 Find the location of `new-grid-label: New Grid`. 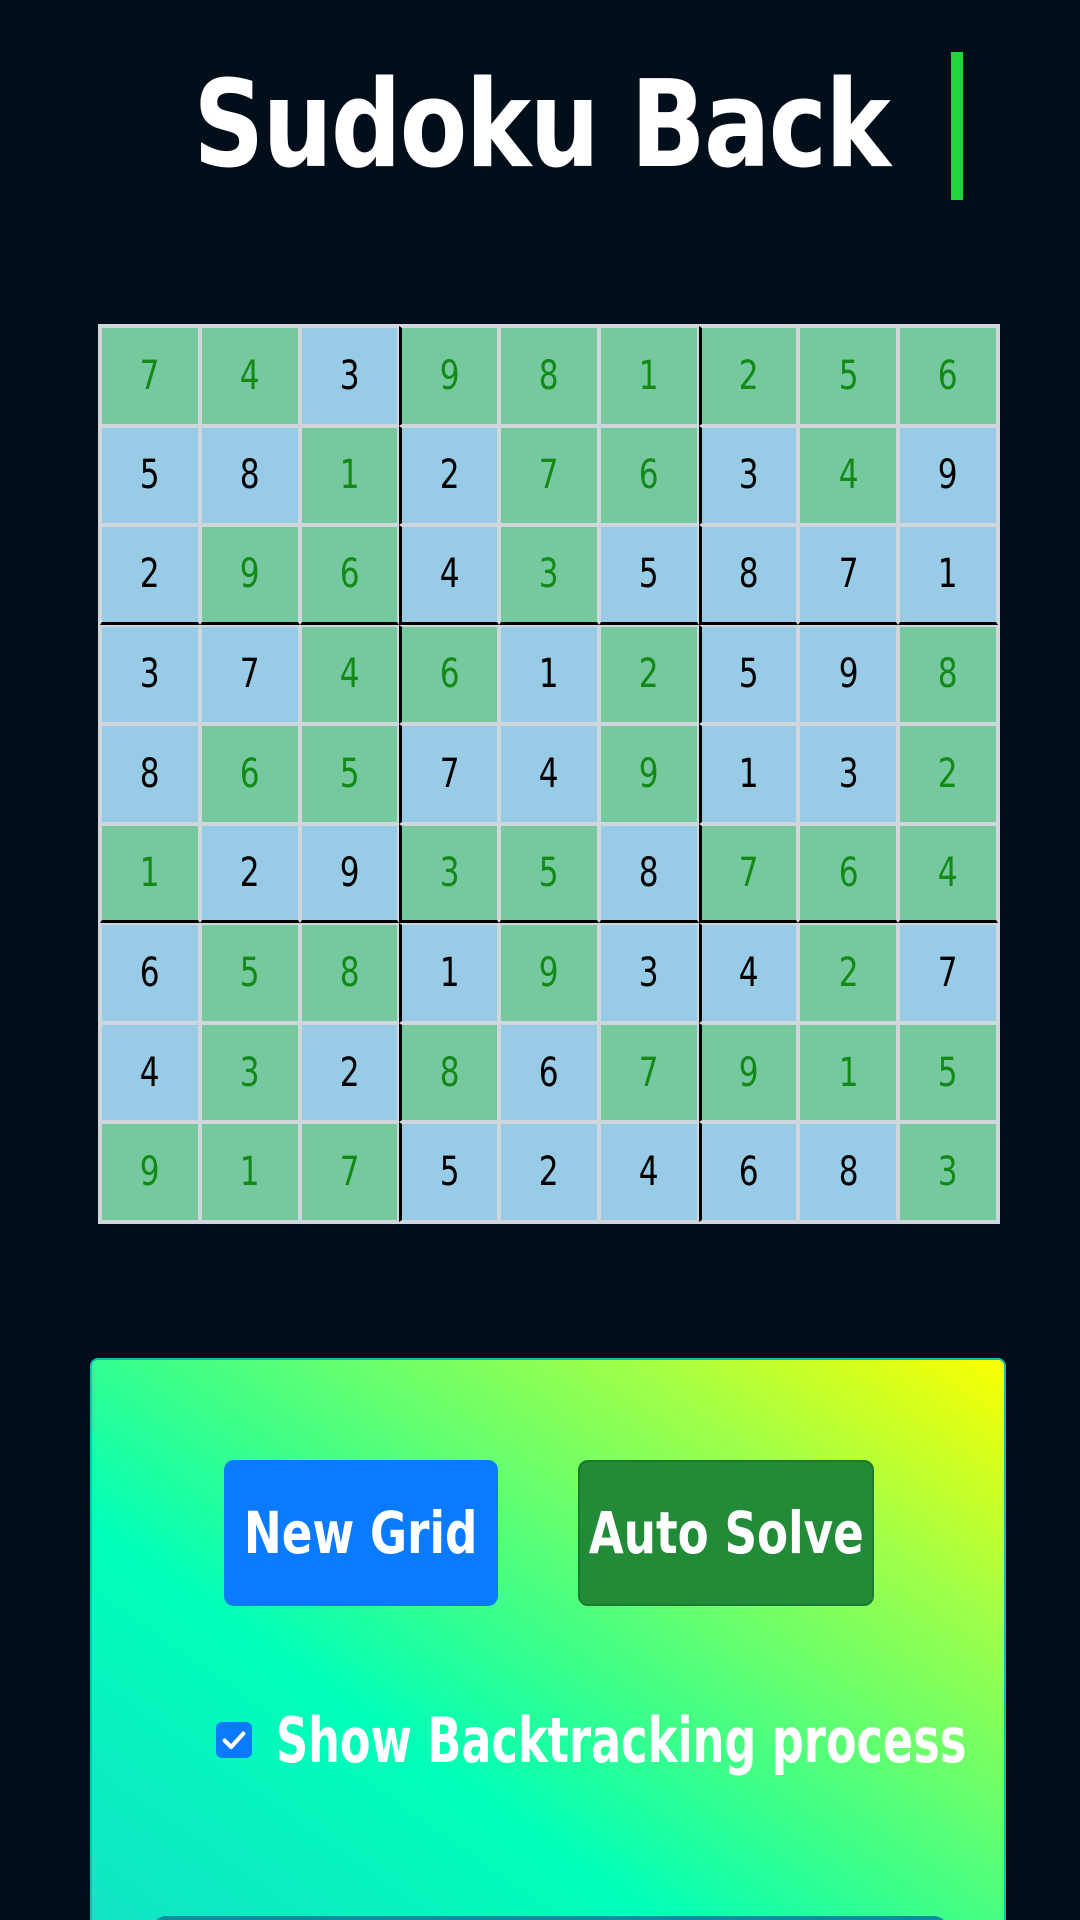

new-grid-label: New Grid is located at coordinates (361, 1533).